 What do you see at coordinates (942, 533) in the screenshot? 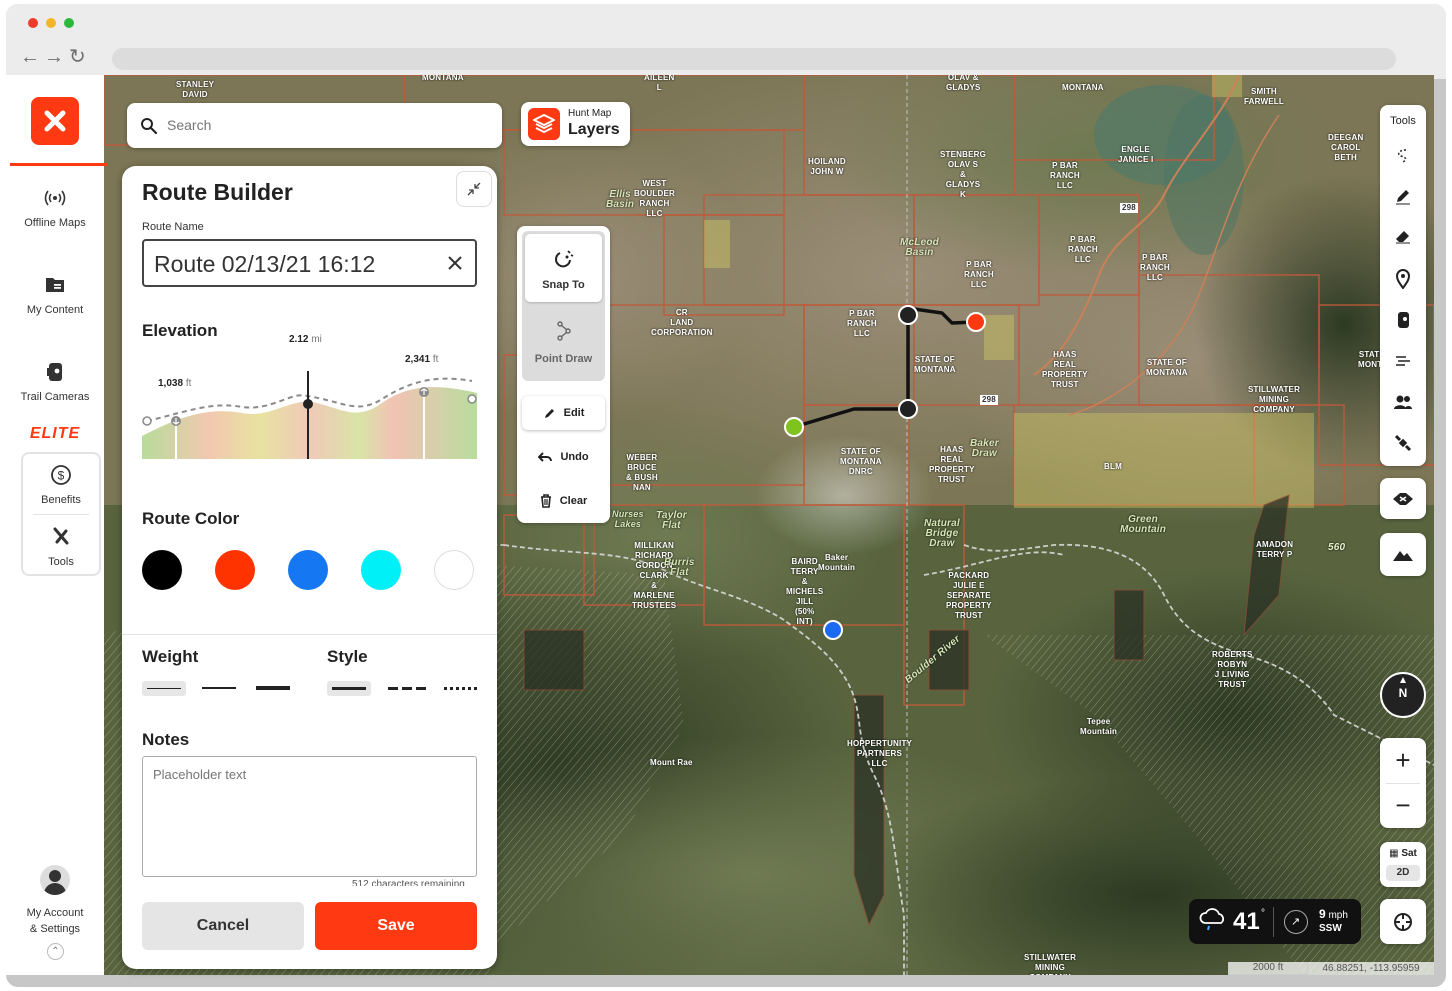
I see `map-label: Natural Bridge Draw` at bounding box center [942, 533].